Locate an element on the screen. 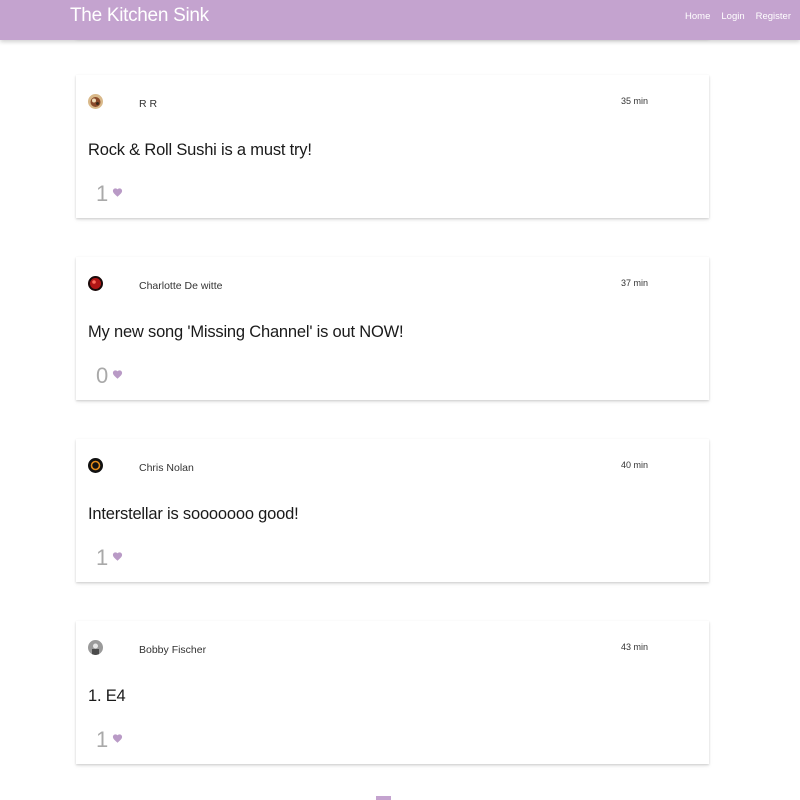 The width and height of the screenshot is (800, 800). post-time: 43 min is located at coordinates (635, 647).